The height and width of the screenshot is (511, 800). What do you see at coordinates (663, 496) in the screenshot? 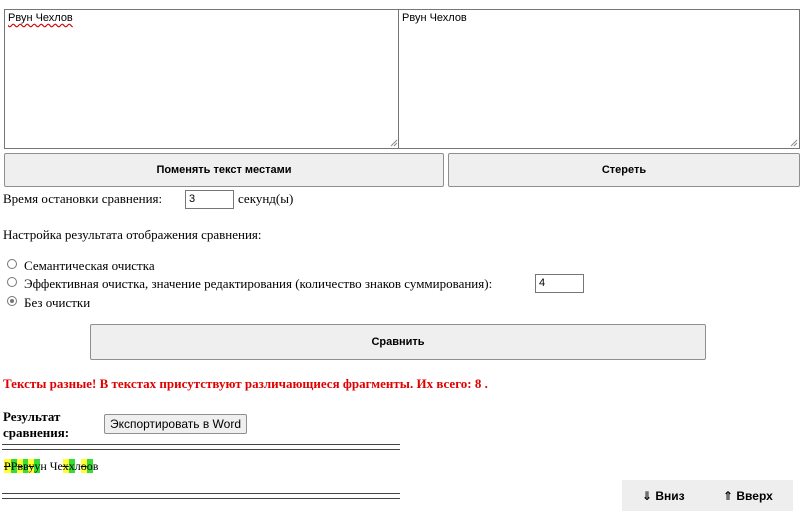
I see `scroll-down-button: ⇓ Вниз` at bounding box center [663, 496].